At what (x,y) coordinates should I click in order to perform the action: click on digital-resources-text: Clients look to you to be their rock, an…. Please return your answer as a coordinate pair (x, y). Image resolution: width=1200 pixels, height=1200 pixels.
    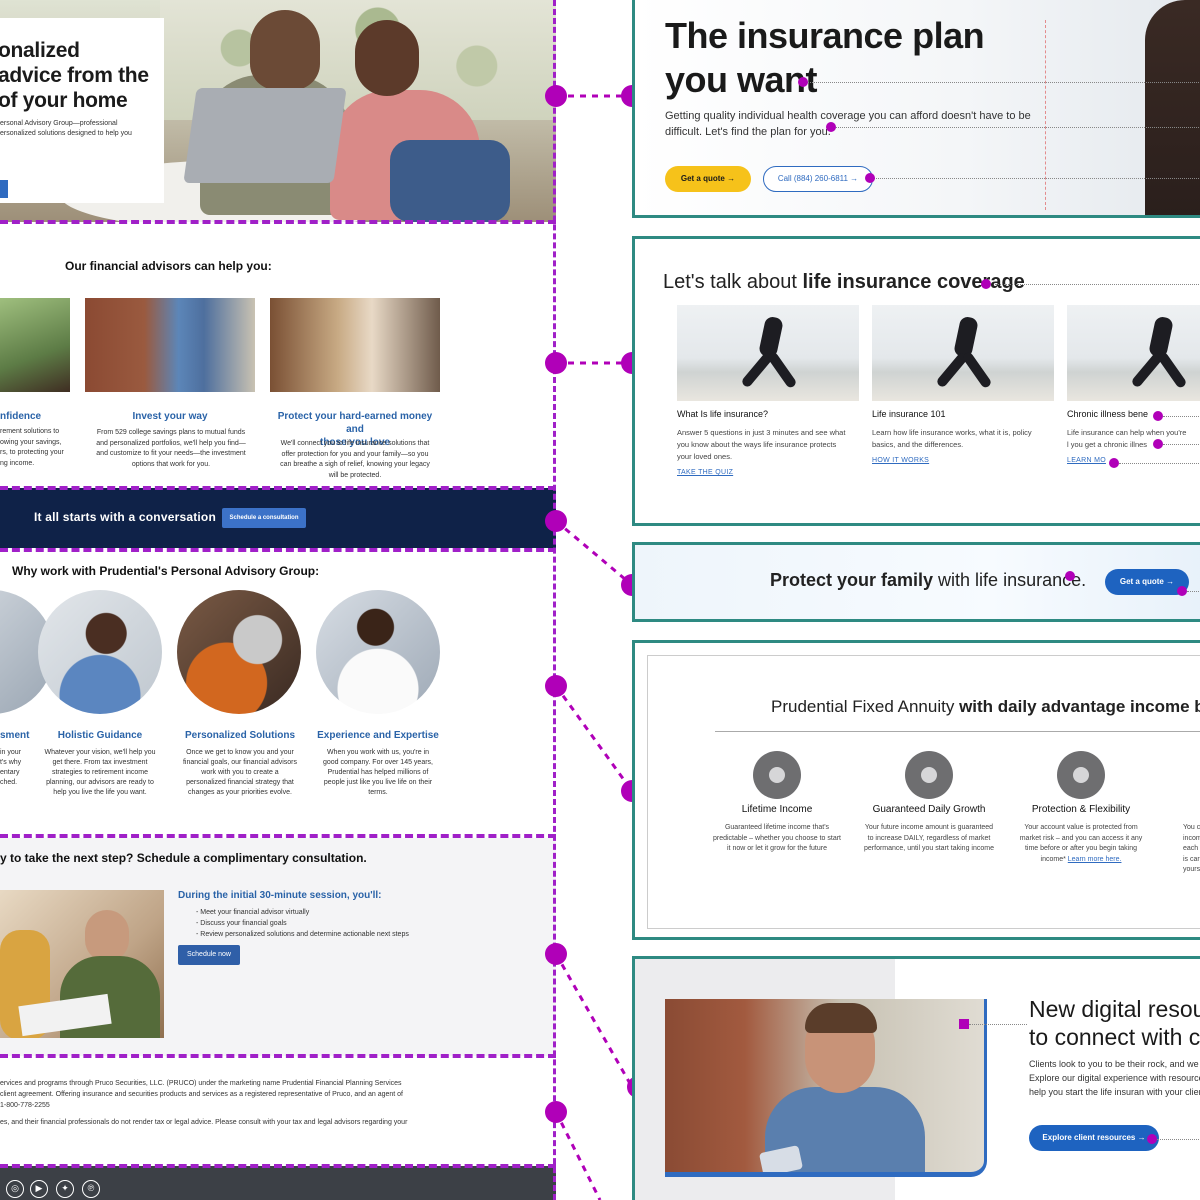
    Looking at the image, I should click on (1114, 1078).